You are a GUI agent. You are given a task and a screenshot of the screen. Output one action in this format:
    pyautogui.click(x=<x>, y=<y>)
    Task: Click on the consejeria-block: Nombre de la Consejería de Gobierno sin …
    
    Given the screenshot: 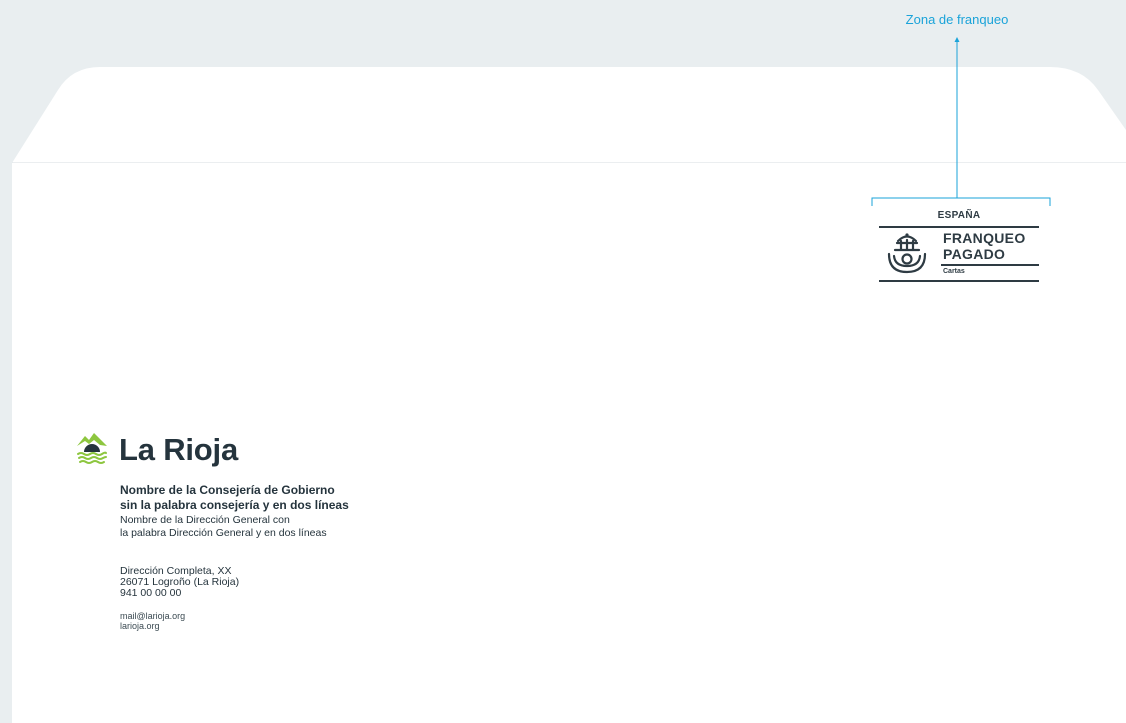 What is the action you would take?
    pyautogui.click(x=234, y=498)
    